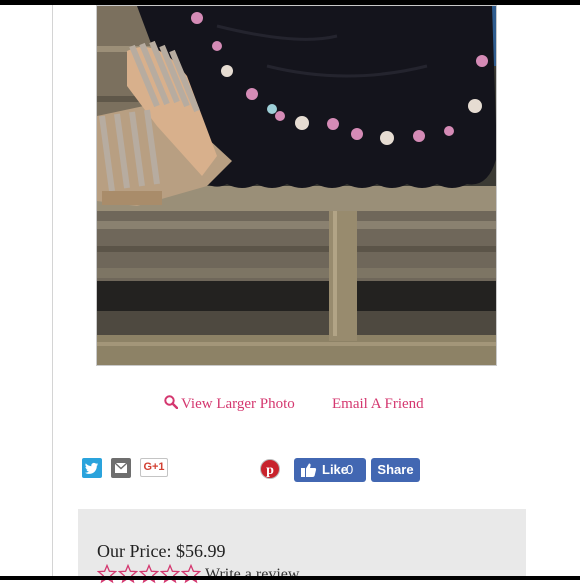  I want to click on price-label: Our Price:, so click(134, 551).